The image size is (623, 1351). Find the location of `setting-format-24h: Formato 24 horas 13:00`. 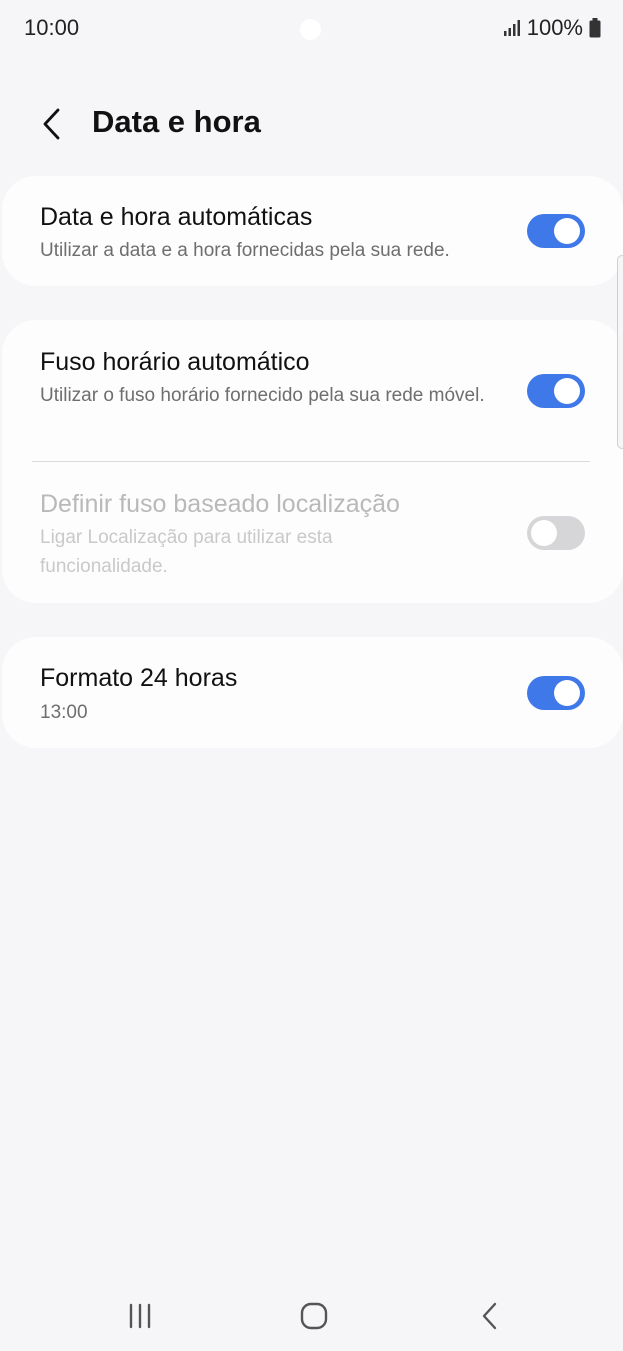

setting-format-24h: Formato 24 horas 13:00 is located at coordinates (312, 692).